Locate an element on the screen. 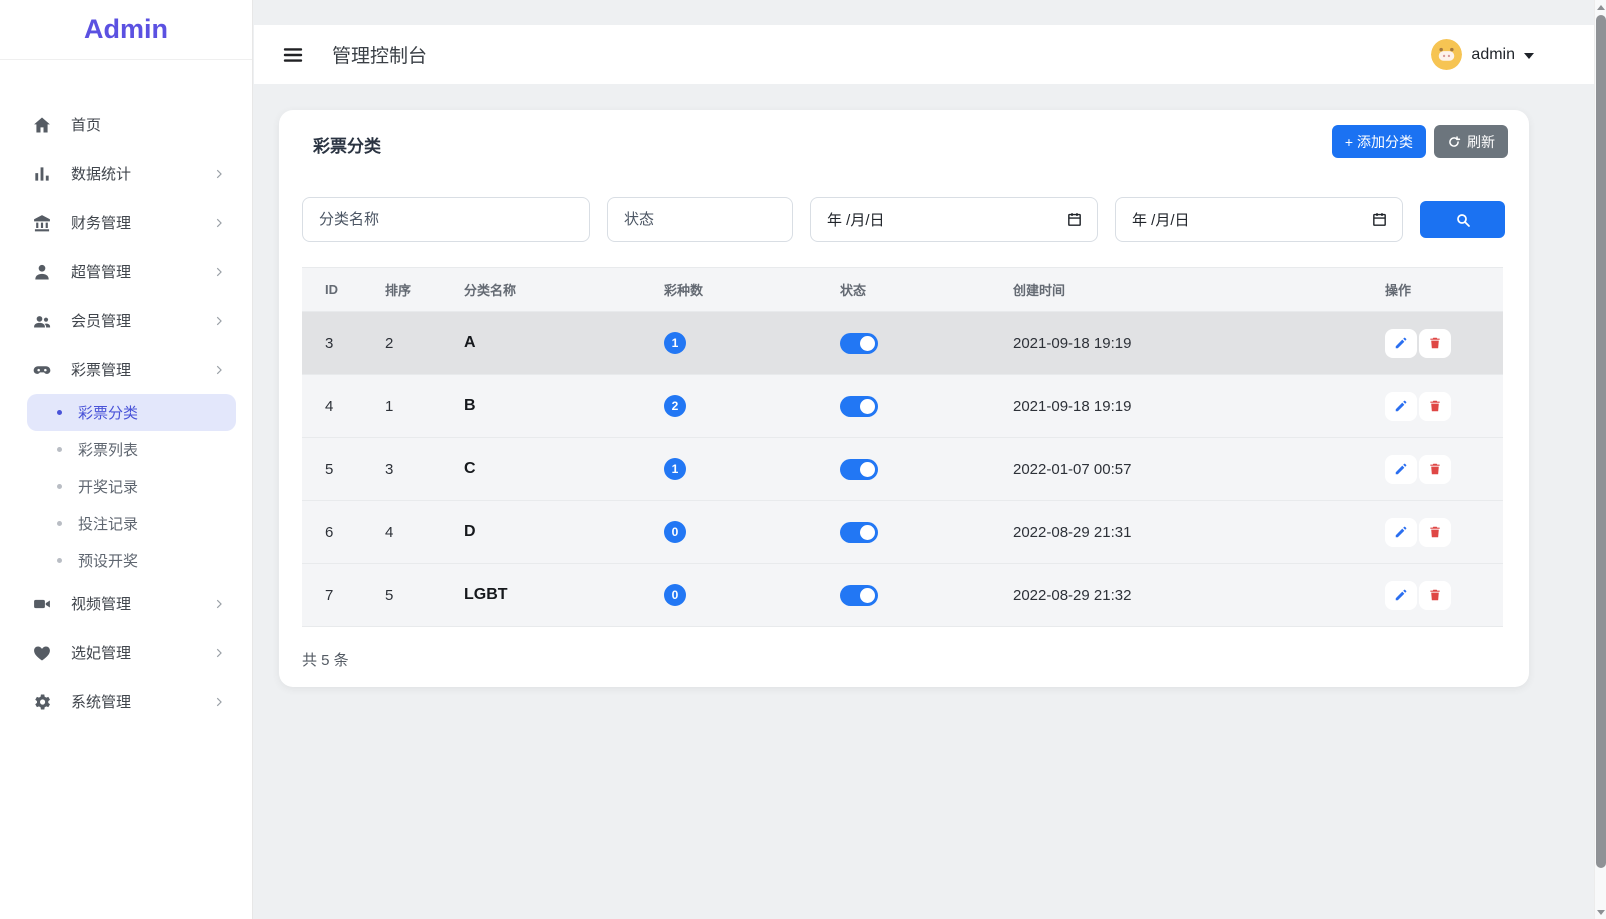  card-header-buttons: + 添加分类 刷新 is located at coordinates (1419, 141).